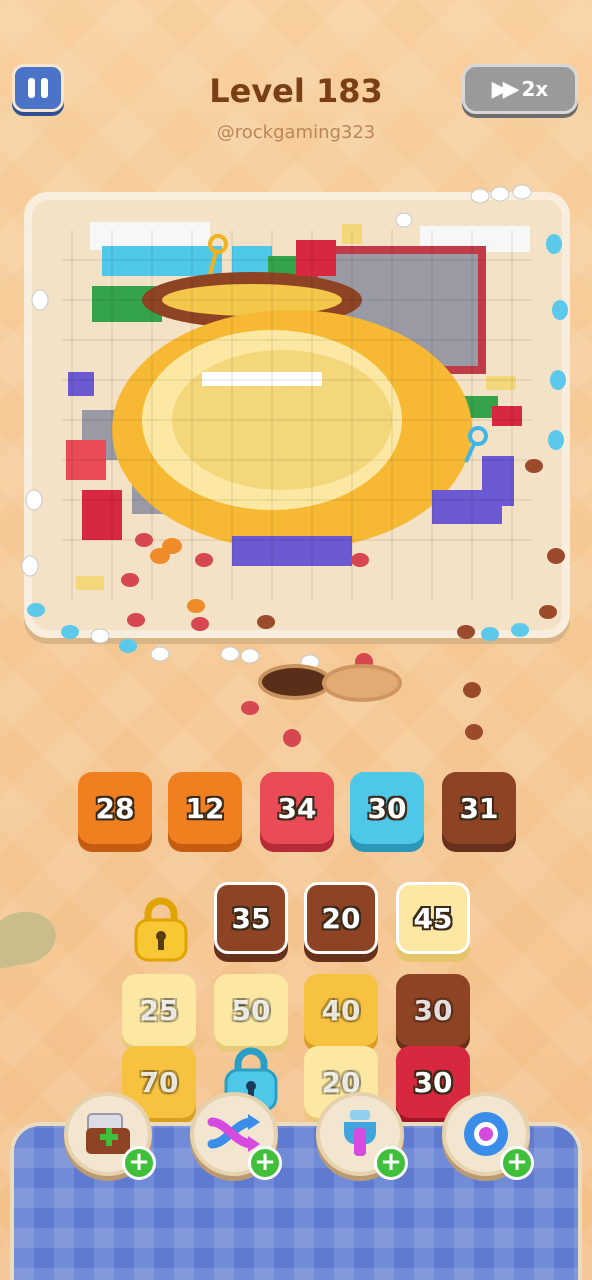 The image size is (592, 1280). I want to click on queue-tile: 12, so click(205, 808).